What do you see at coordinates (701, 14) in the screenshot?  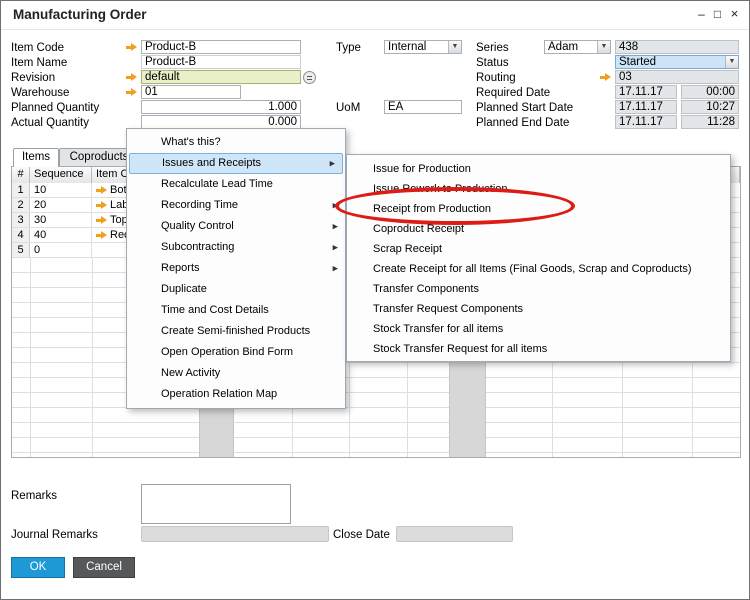 I see `minimize-icon: –` at bounding box center [701, 14].